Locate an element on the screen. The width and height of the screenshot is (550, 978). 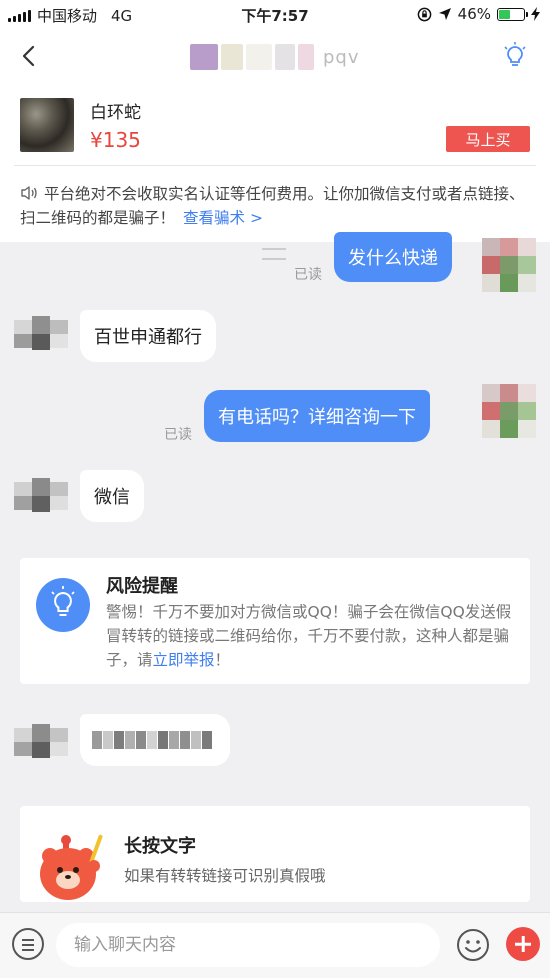
lock-rotation-icon is located at coordinates (424, 14).